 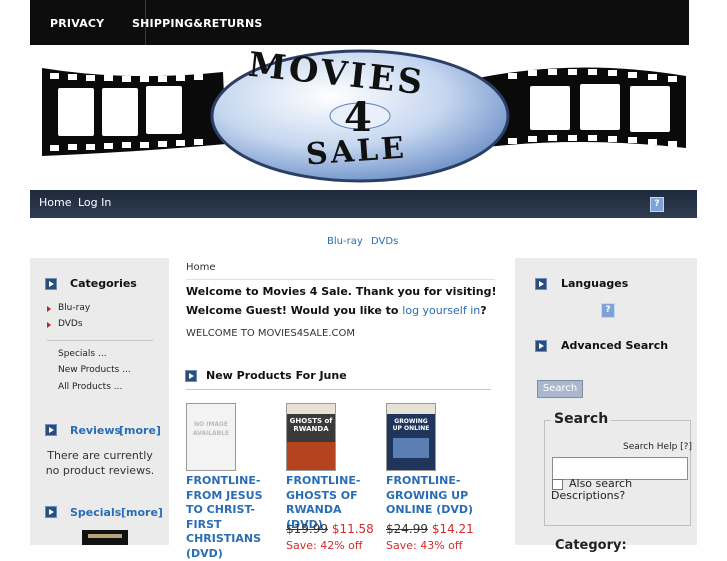 What do you see at coordinates (608, 310) in the screenshot?
I see `language-flag-icon: ?` at bounding box center [608, 310].